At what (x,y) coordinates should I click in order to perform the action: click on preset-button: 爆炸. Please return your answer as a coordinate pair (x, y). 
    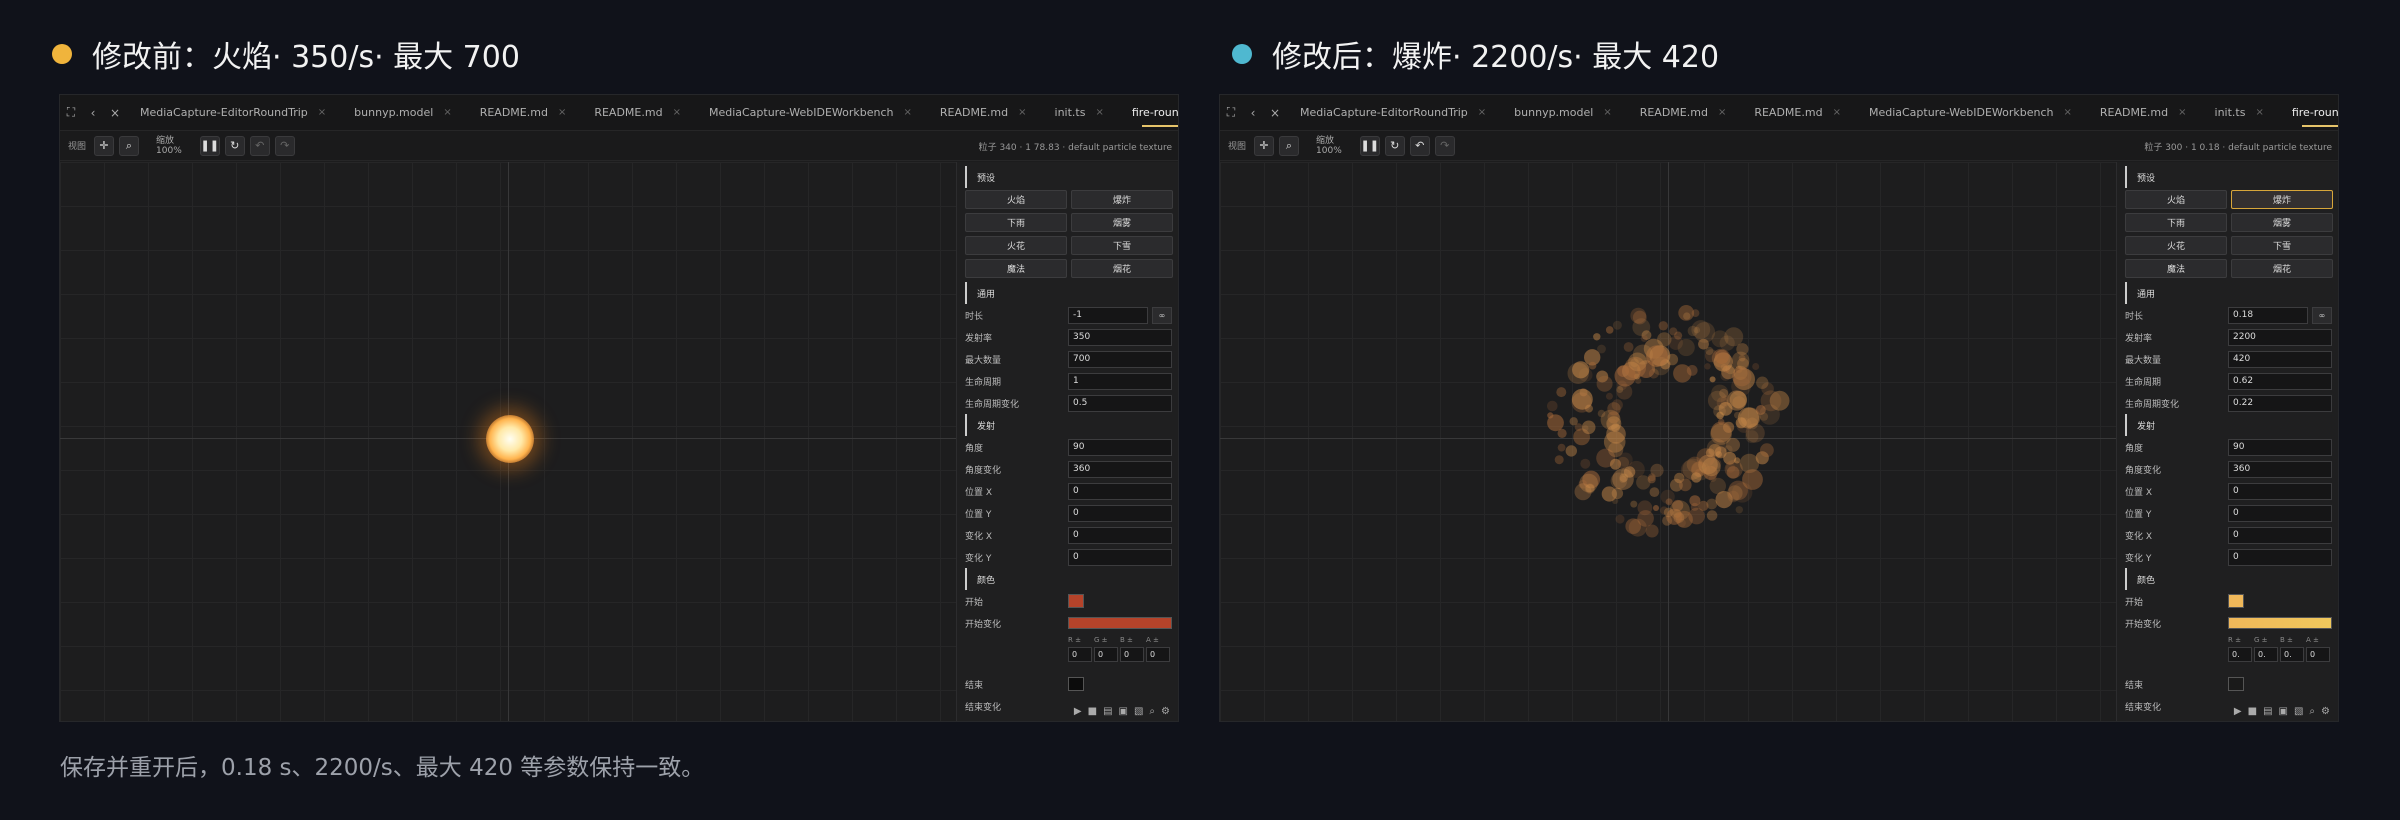
    Looking at the image, I should click on (2282, 199).